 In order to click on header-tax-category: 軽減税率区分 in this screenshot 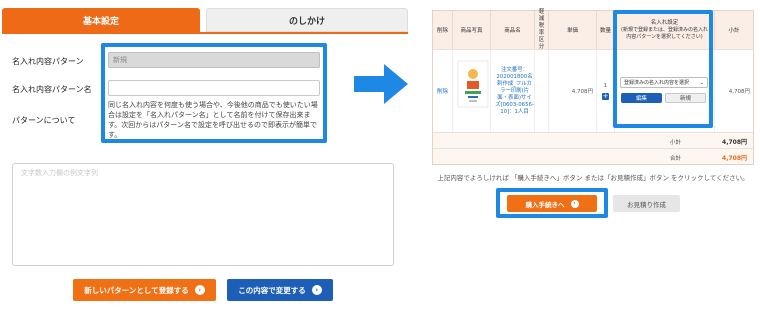, I will do `click(542, 29)`.